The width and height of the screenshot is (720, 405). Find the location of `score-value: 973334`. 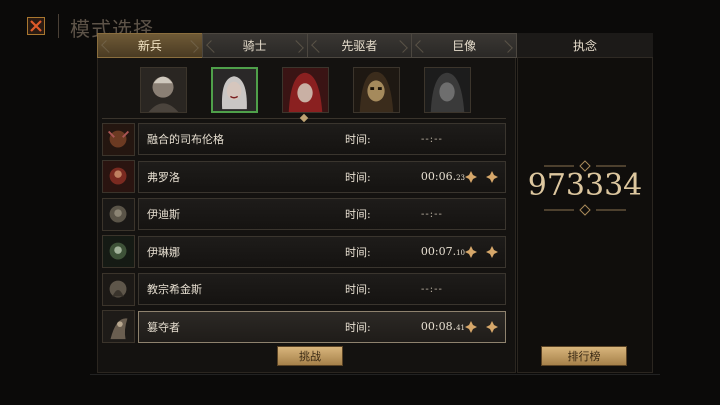

score-value: 973334 is located at coordinates (585, 185).